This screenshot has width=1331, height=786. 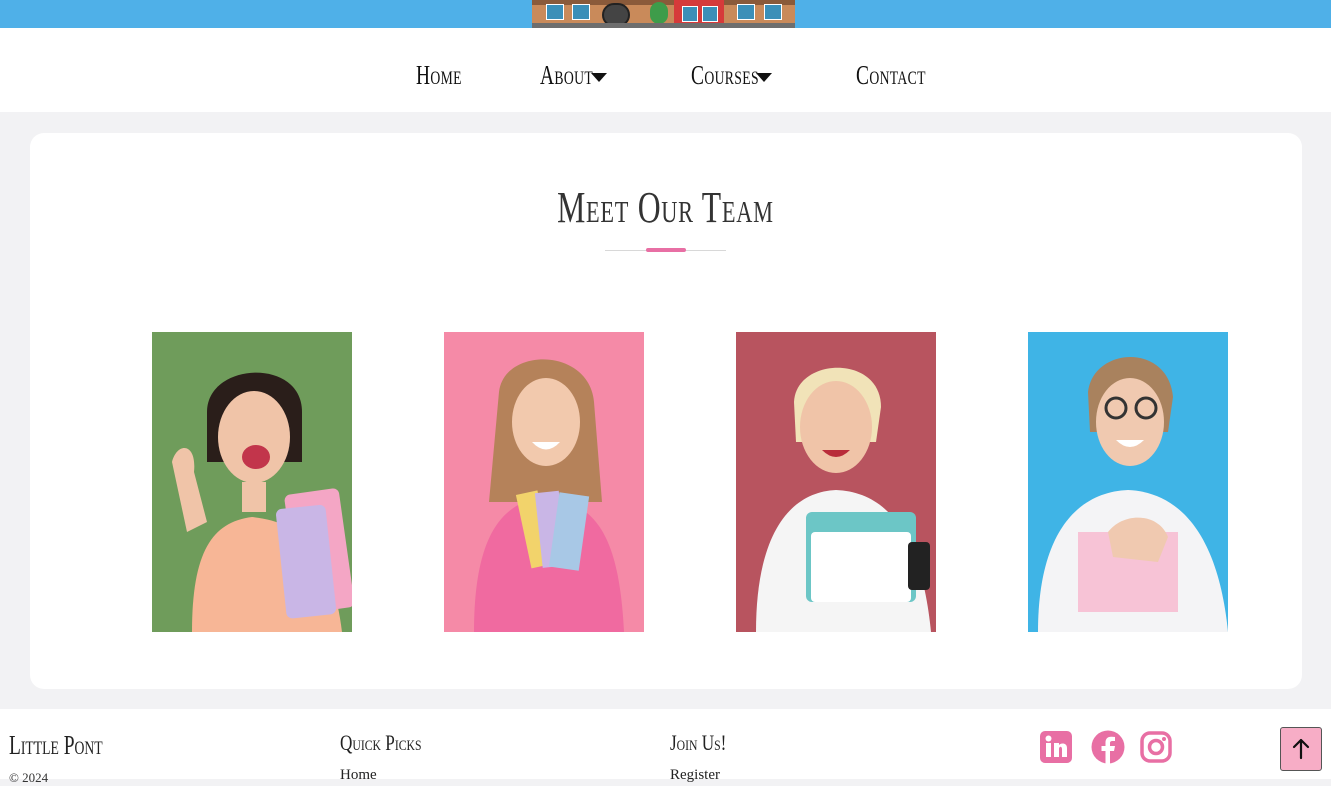 What do you see at coordinates (544, 482) in the screenshot?
I see `team-member-2-photo` at bounding box center [544, 482].